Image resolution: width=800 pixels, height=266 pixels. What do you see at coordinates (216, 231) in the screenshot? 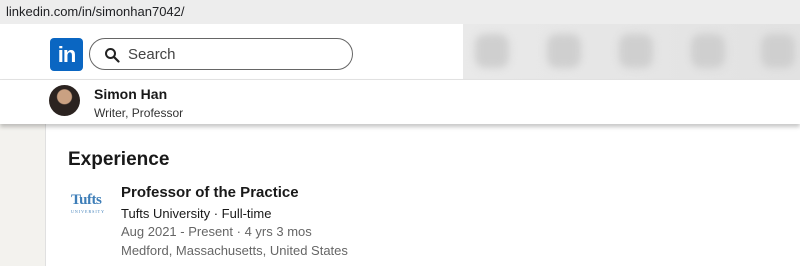
I see `job-dates: Aug 2021 - Present · 4 yrs 3 mos` at bounding box center [216, 231].